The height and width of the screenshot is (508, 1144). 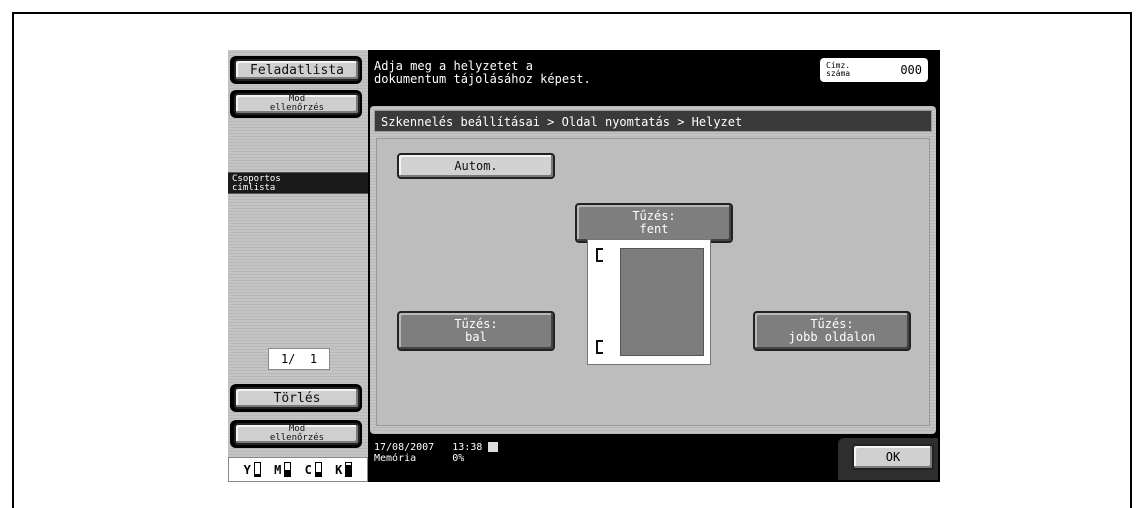 I want to click on group-address-list-label: Csoportos címlista, so click(x=298, y=183).